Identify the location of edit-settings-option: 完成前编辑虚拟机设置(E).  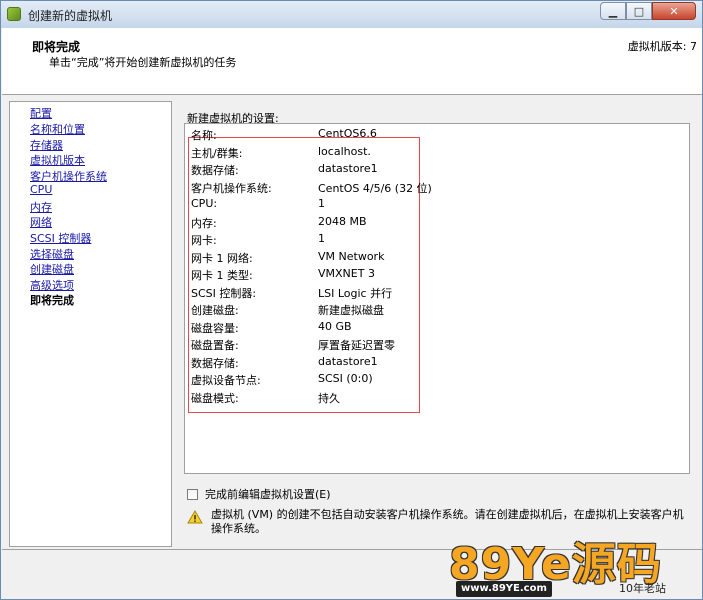
(259, 494).